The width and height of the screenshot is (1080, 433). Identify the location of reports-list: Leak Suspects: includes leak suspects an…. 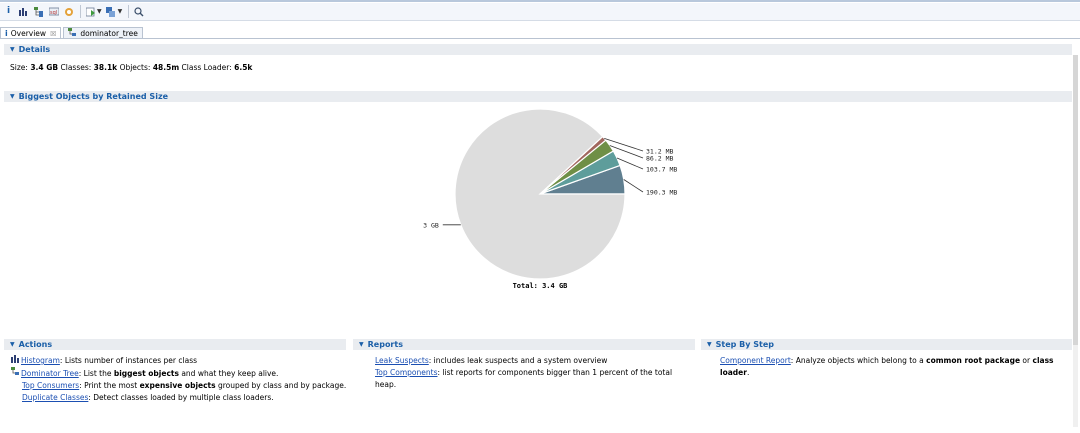
(523, 373).